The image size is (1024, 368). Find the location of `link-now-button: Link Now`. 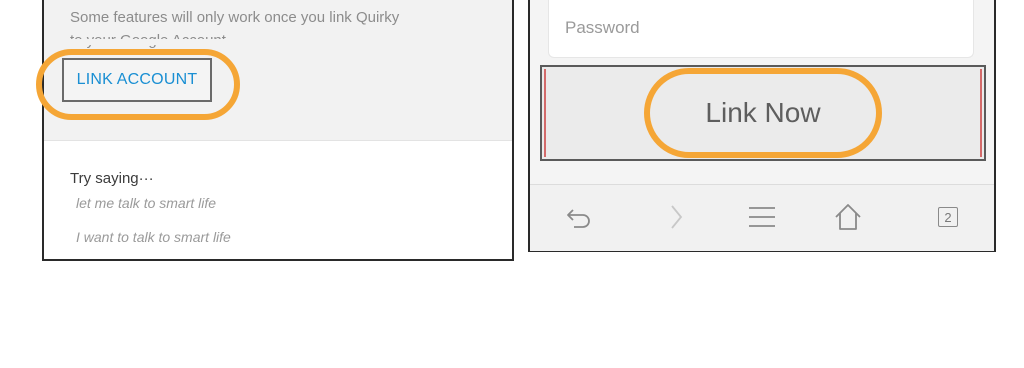

link-now-button: Link Now is located at coordinates (763, 113).